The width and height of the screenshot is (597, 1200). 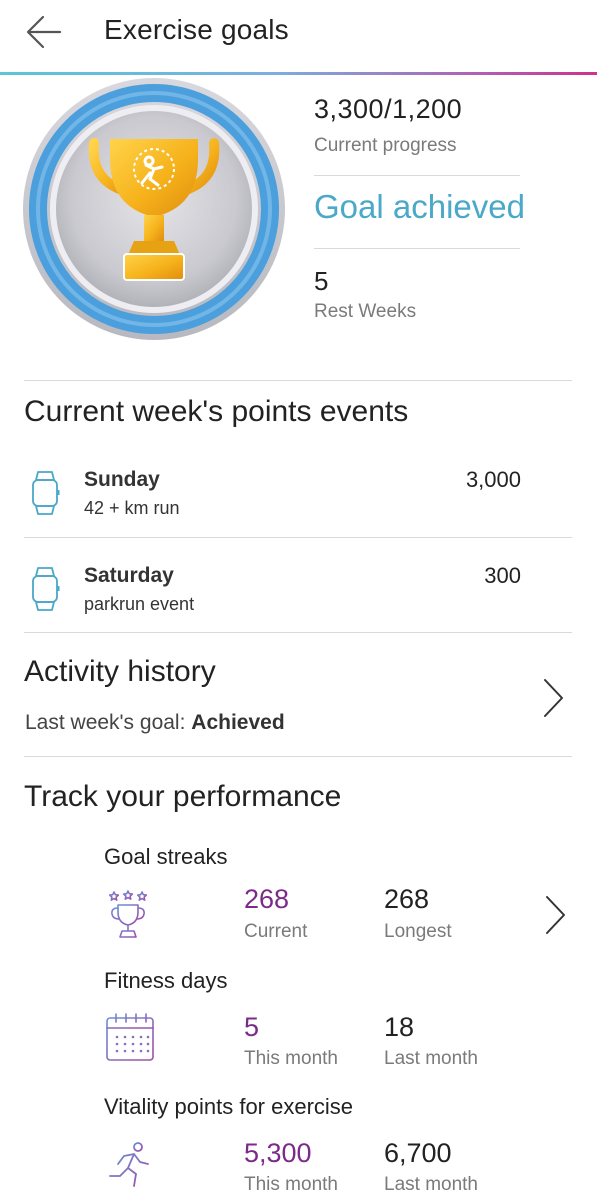 What do you see at coordinates (431, 1058) in the screenshot?
I see `fitness-last-month-label: Last month` at bounding box center [431, 1058].